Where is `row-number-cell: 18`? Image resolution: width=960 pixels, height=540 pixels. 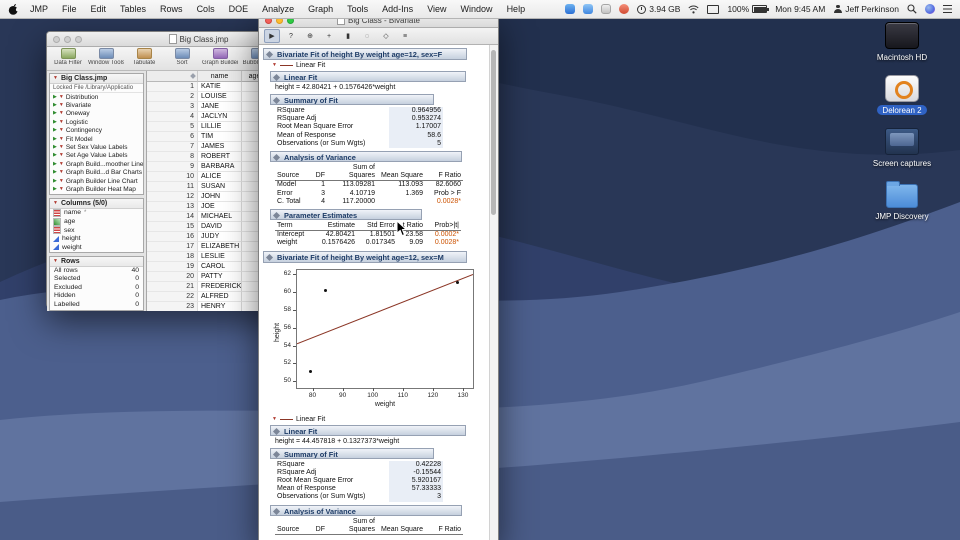 row-number-cell: 18 is located at coordinates (172, 257).